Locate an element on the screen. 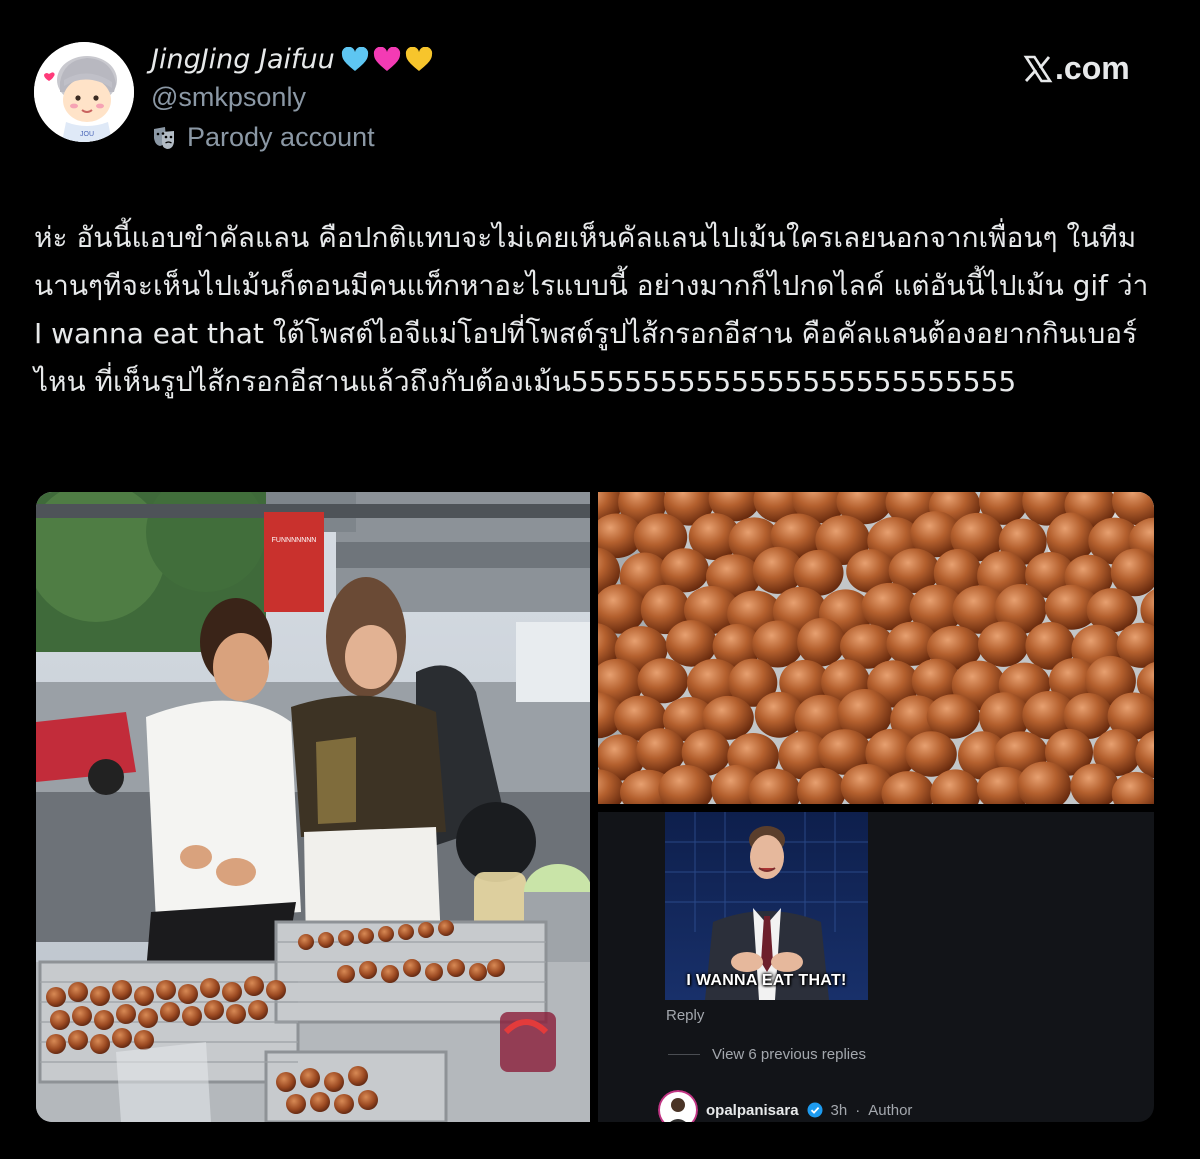 The width and height of the screenshot is (1200, 1159). reply-thread-line is located at coordinates (684, 1054).